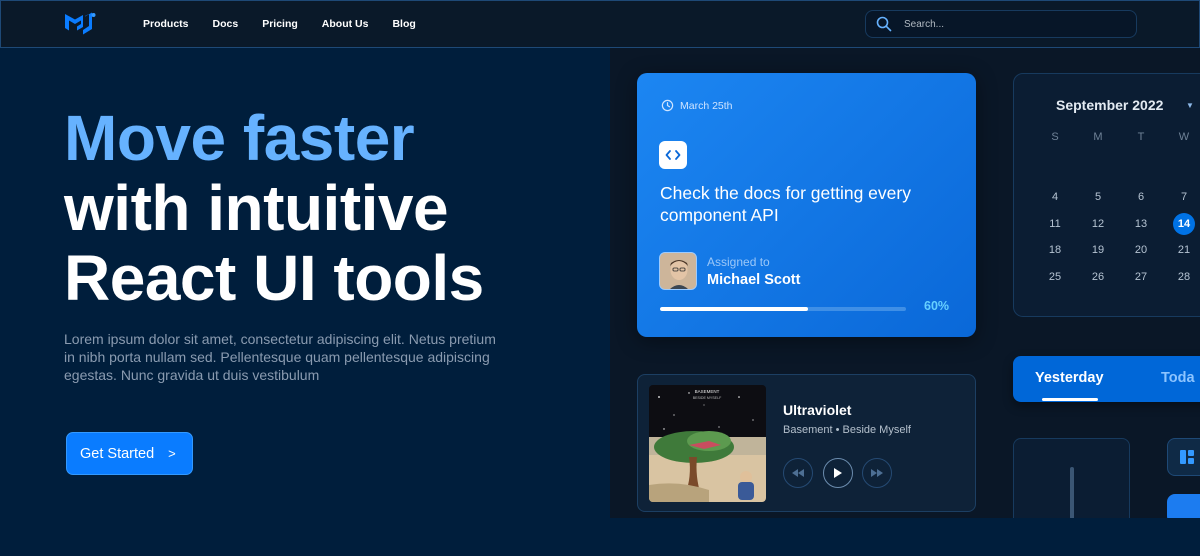  What do you see at coordinates (1184, 137) in the screenshot?
I see `calendar-weekday: W` at bounding box center [1184, 137].